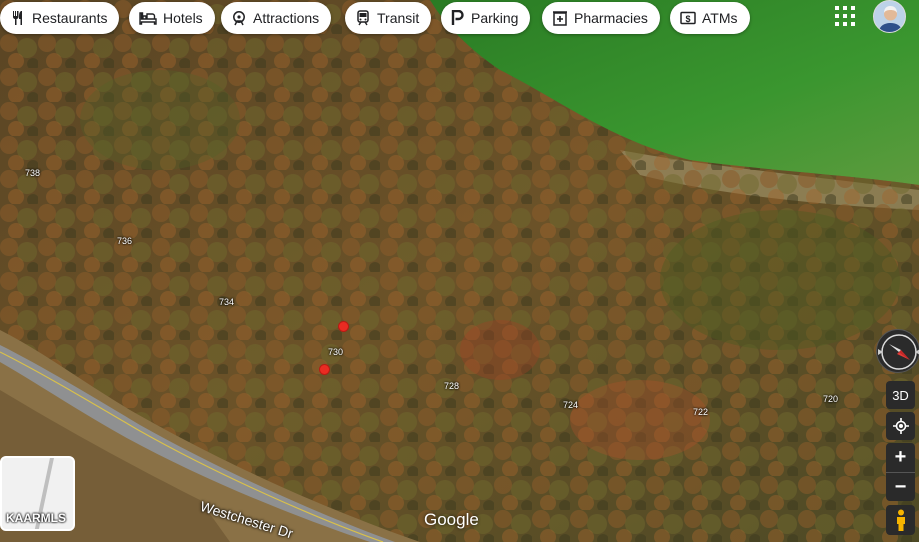 The width and height of the screenshot is (919, 542). I want to click on chip-label: Pharmacies, so click(611, 18).